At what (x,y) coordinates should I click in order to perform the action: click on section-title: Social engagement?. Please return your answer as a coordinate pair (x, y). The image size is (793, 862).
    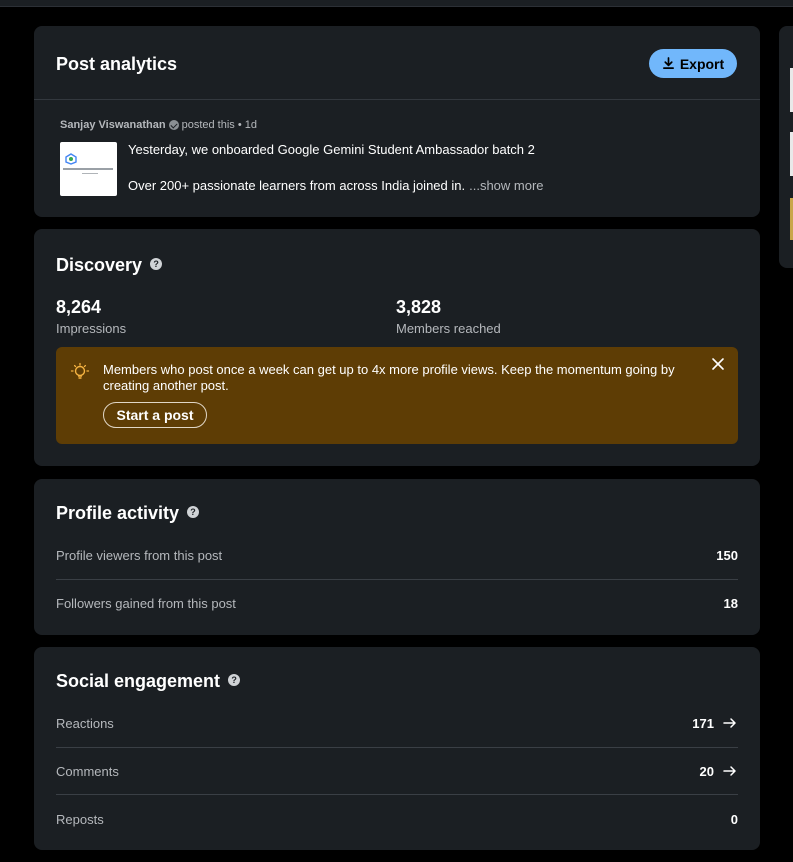
    Looking at the image, I should click on (148, 681).